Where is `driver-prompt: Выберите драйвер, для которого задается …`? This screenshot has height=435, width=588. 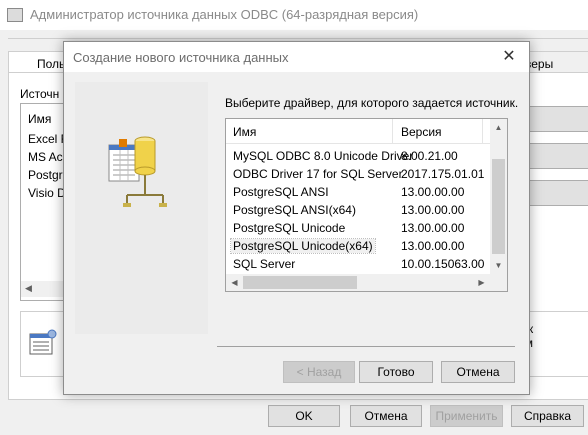 driver-prompt: Выберите драйвер, для которого задается … is located at coordinates (372, 103).